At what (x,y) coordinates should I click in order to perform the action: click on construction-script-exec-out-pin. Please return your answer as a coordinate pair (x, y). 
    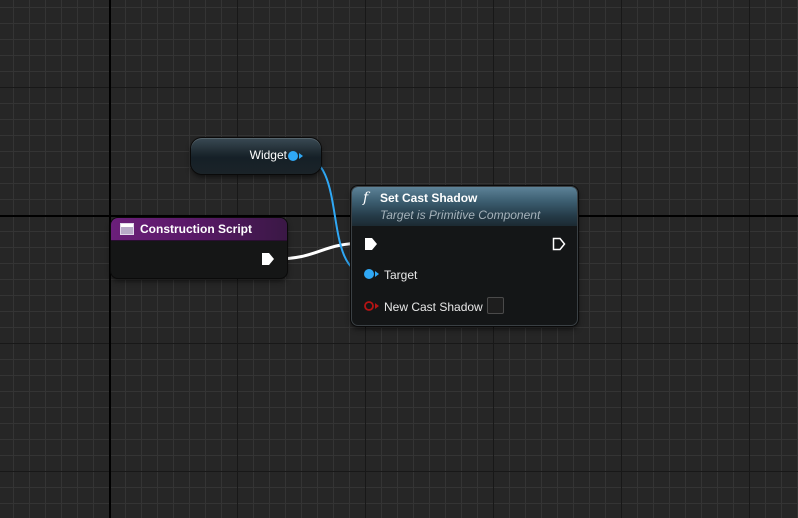
    Looking at the image, I should click on (268, 259).